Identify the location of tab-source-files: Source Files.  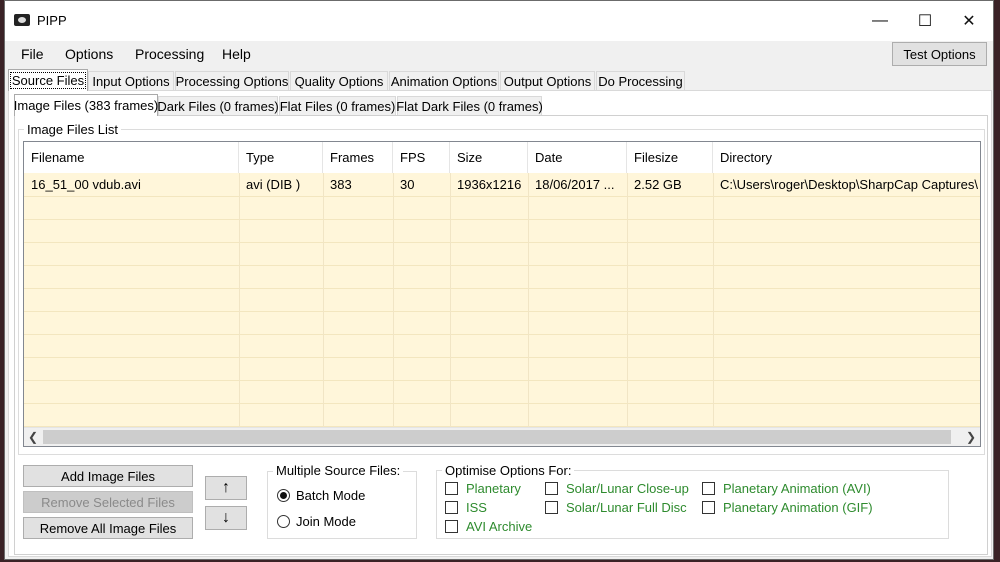
(48, 80).